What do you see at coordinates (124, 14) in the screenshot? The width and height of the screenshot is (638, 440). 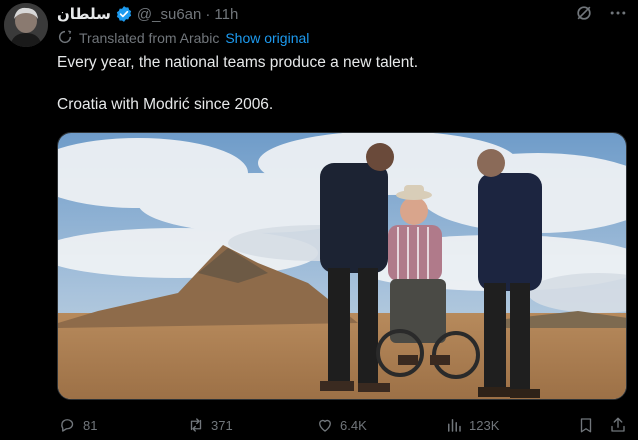 I see `verified-badge-icon` at bounding box center [124, 14].